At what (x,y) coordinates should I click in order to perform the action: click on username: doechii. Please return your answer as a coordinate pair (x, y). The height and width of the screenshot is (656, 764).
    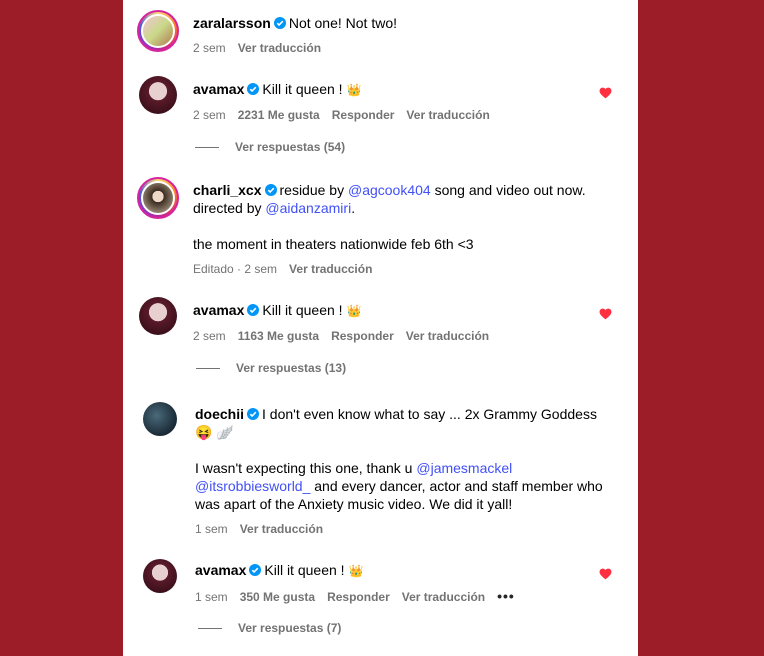
    Looking at the image, I should click on (219, 414).